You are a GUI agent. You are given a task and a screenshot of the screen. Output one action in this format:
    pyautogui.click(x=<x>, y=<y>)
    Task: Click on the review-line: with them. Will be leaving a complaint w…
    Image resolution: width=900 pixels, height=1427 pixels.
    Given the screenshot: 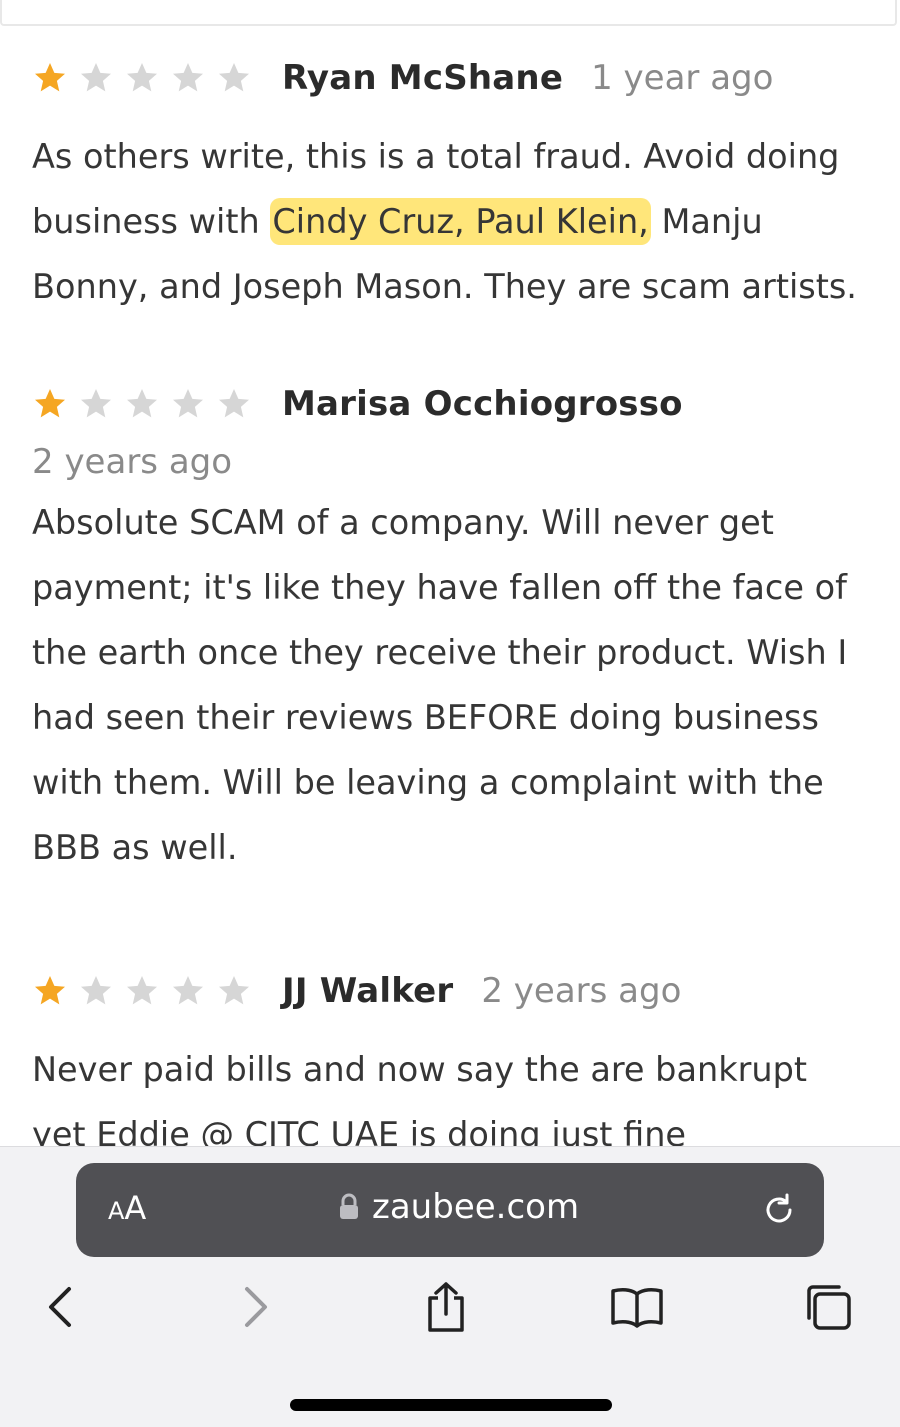 What is the action you would take?
    pyautogui.click(x=428, y=782)
    